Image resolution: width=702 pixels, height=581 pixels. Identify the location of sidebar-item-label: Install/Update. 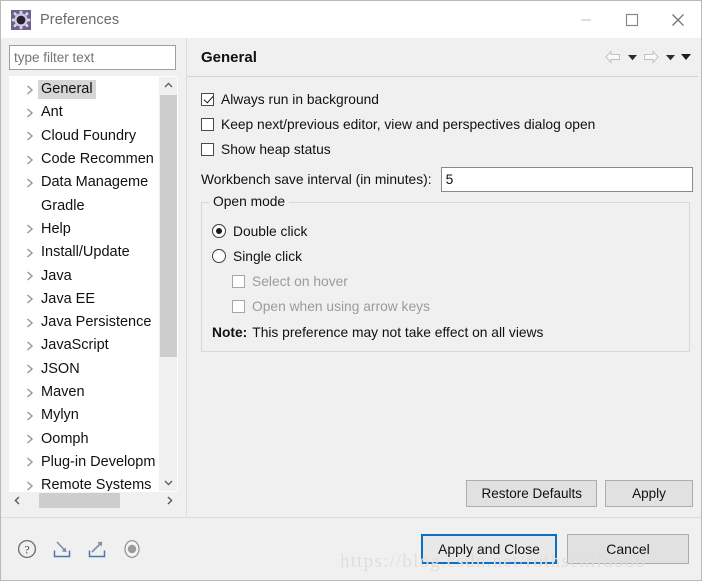
(85, 252).